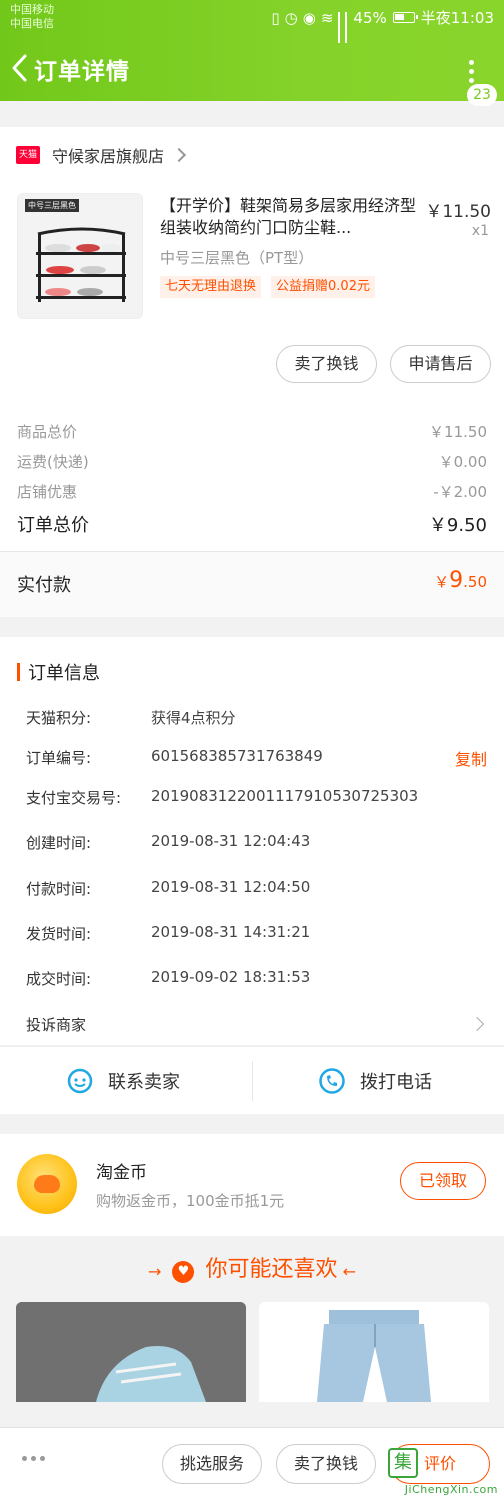 This screenshot has height=1500, width=504. What do you see at coordinates (52, 205) in the screenshot?
I see `thumb-label: 中号三层黑色` at bounding box center [52, 205].